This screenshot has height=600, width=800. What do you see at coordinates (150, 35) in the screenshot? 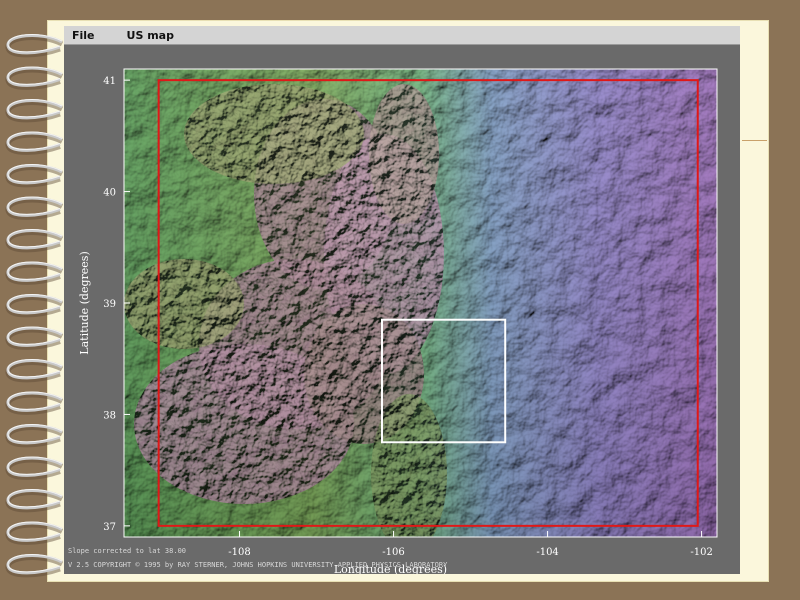
I see `us-map-menu: US map` at bounding box center [150, 35].